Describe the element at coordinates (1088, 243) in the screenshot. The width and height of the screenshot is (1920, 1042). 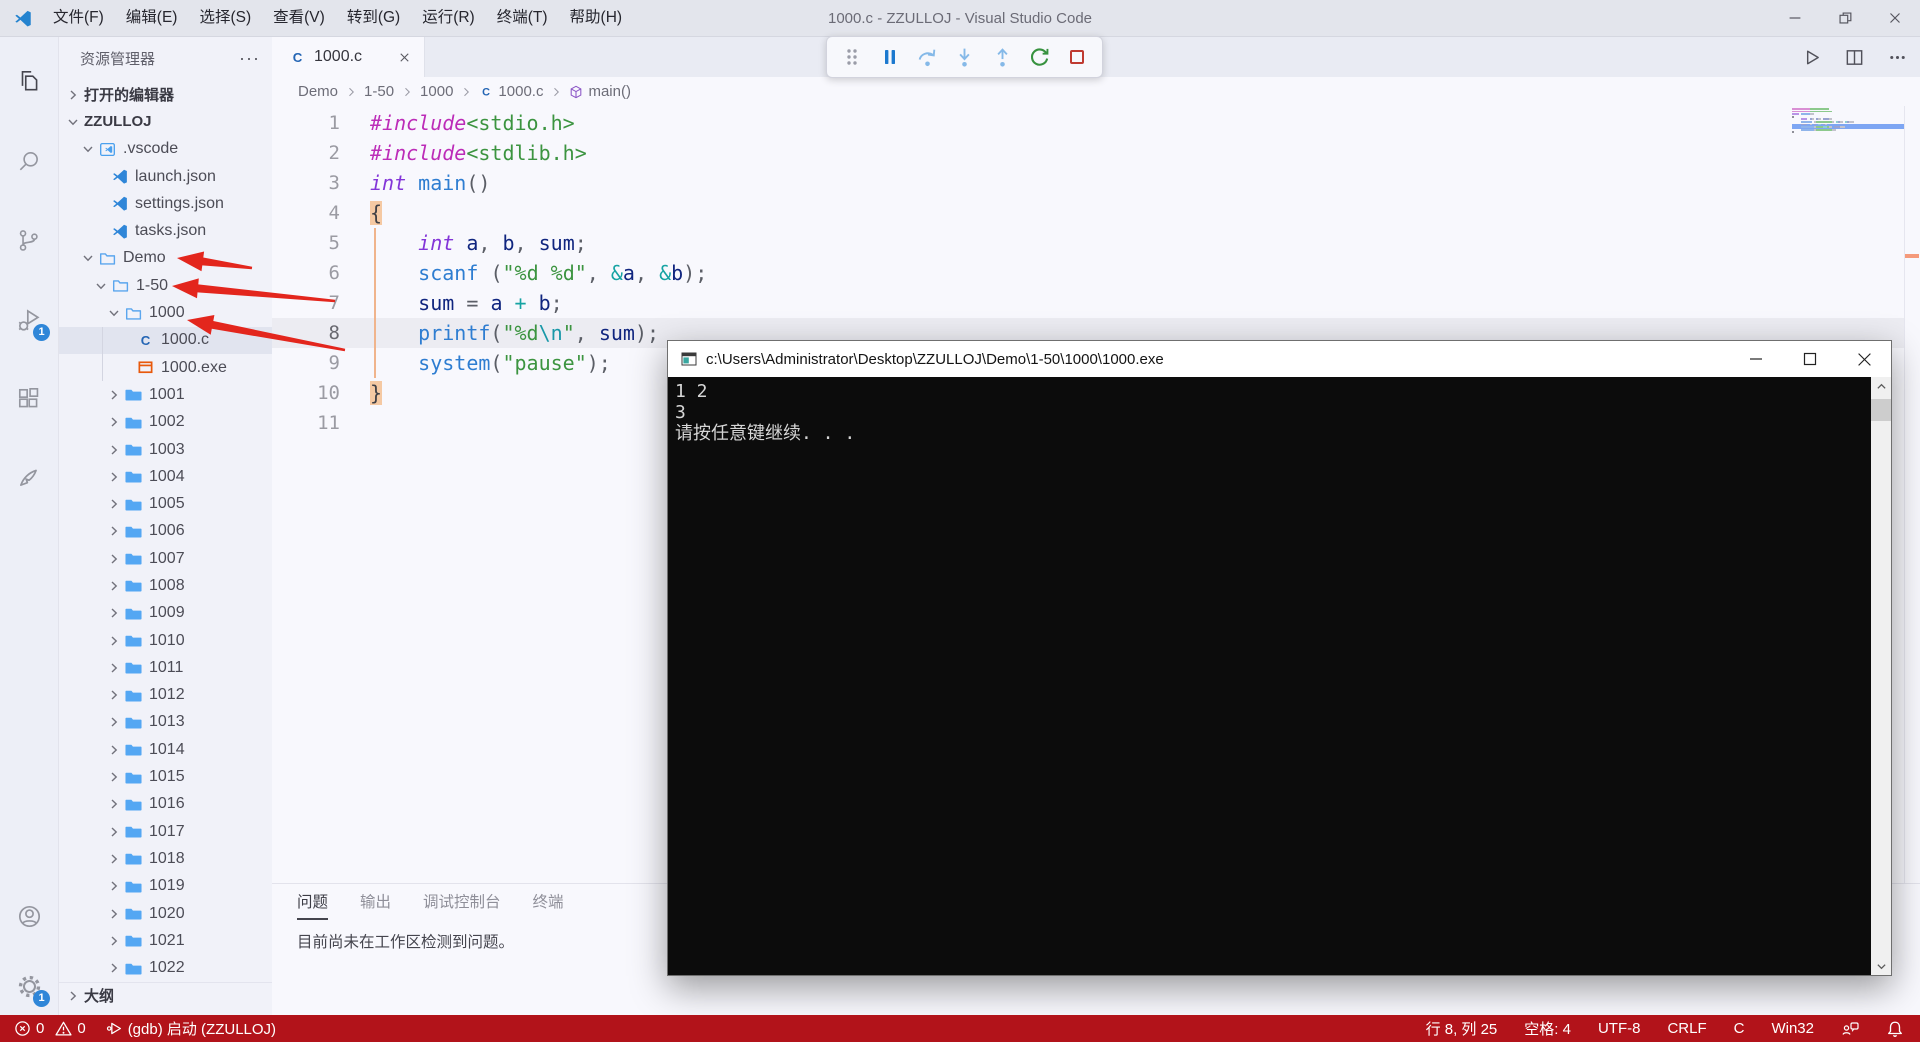
I see `code-line-5: 5 int a, b, sum;` at that location.